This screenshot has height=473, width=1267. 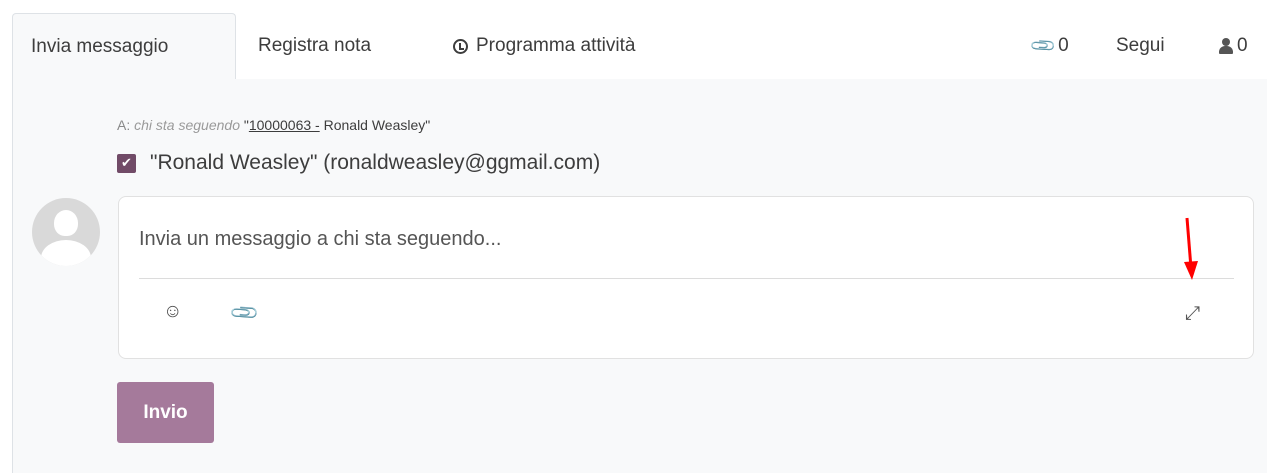 I want to click on message-input, so click(x=684, y=239).